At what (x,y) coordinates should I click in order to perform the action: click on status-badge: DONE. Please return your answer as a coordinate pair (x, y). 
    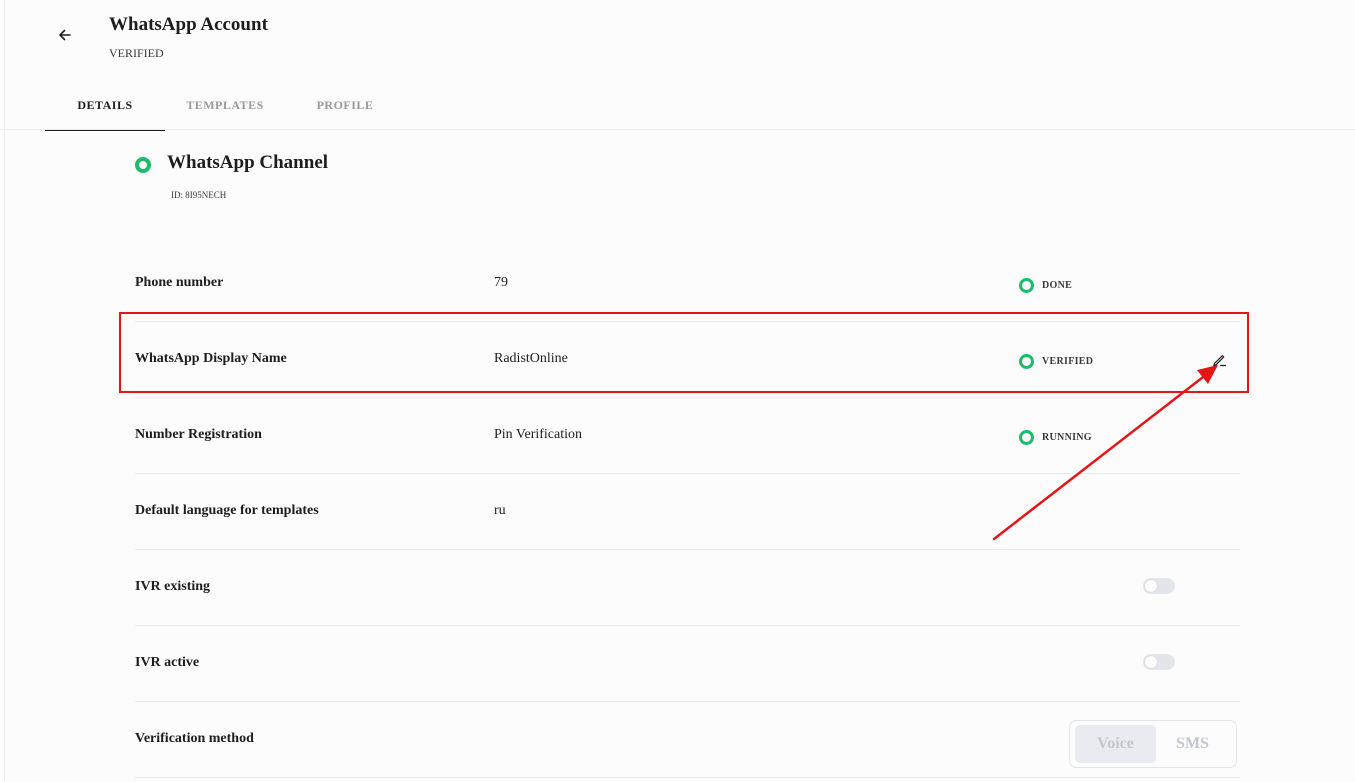
    Looking at the image, I should click on (1046, 285).